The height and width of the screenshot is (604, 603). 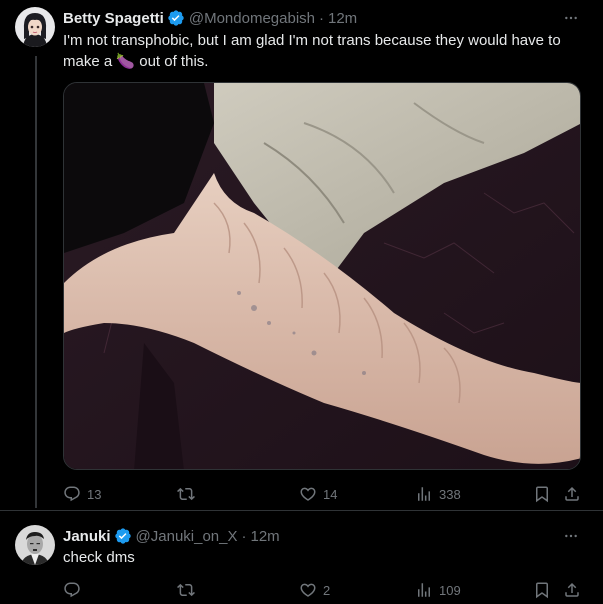 What do you see at coordinates (301, 510) in the screenshot?
I see `tweet-divider` at bounding box center [301, 510].